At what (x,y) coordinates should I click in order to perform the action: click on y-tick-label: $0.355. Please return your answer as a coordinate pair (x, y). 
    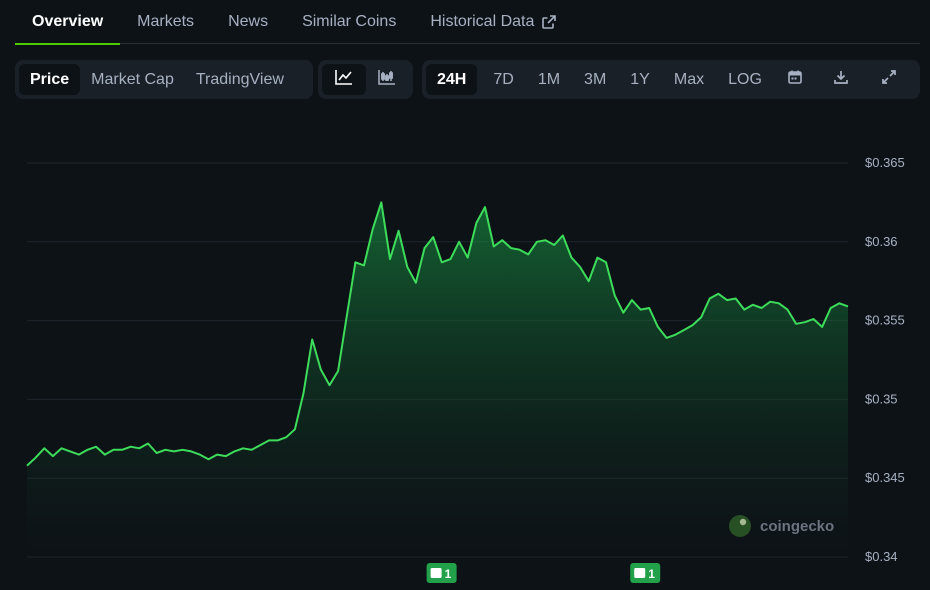
    Looking at the image, I should click on (885, 320).